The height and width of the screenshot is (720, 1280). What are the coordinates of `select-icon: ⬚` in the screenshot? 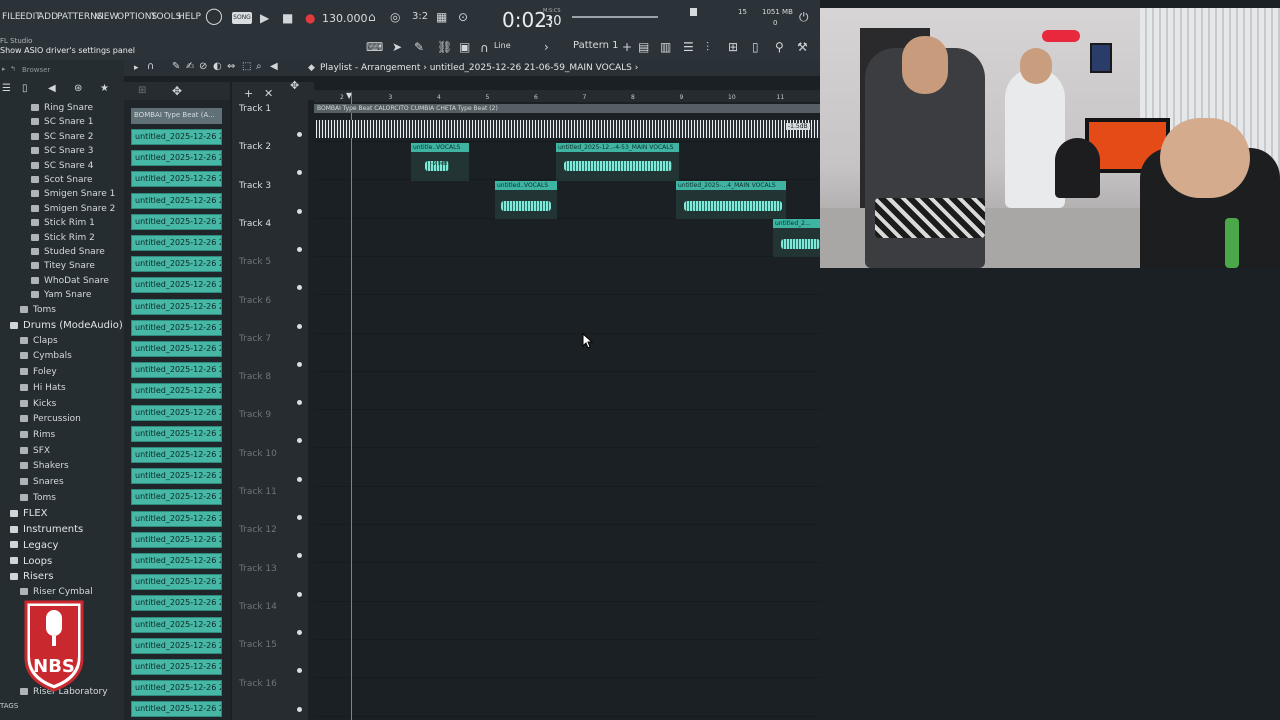 It's located at (246, 67).